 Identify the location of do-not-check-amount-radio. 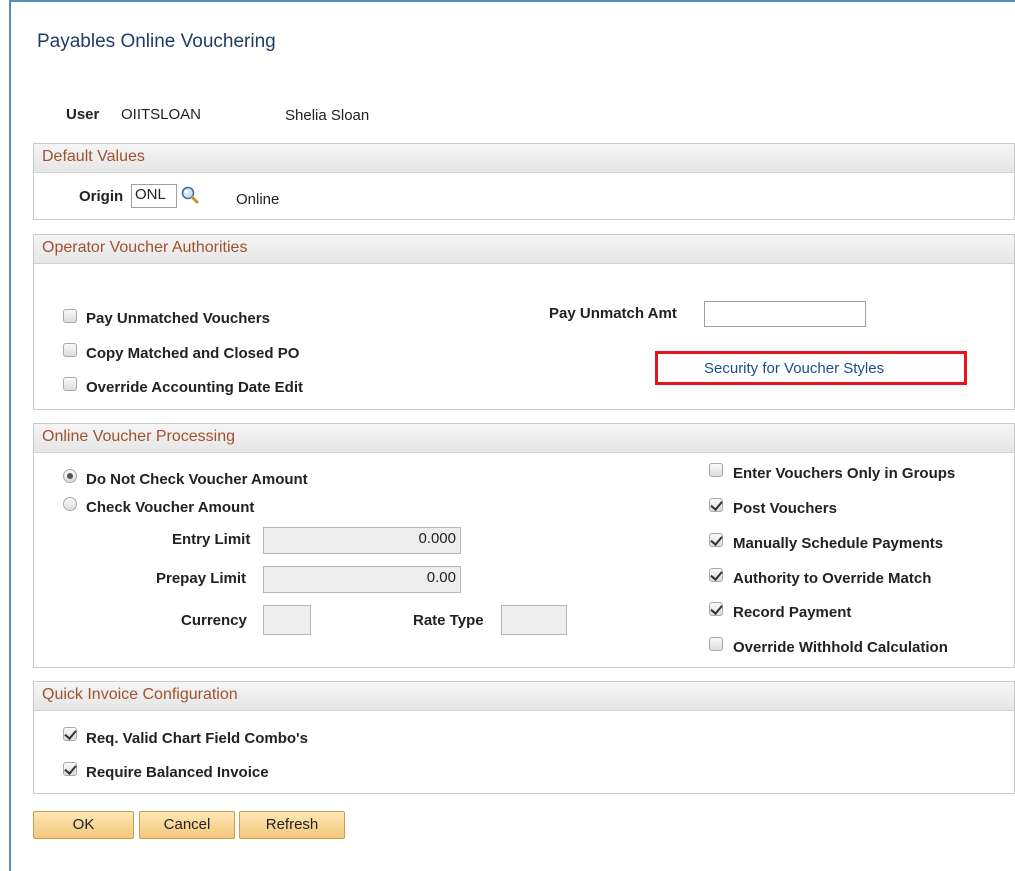
(70, 476).